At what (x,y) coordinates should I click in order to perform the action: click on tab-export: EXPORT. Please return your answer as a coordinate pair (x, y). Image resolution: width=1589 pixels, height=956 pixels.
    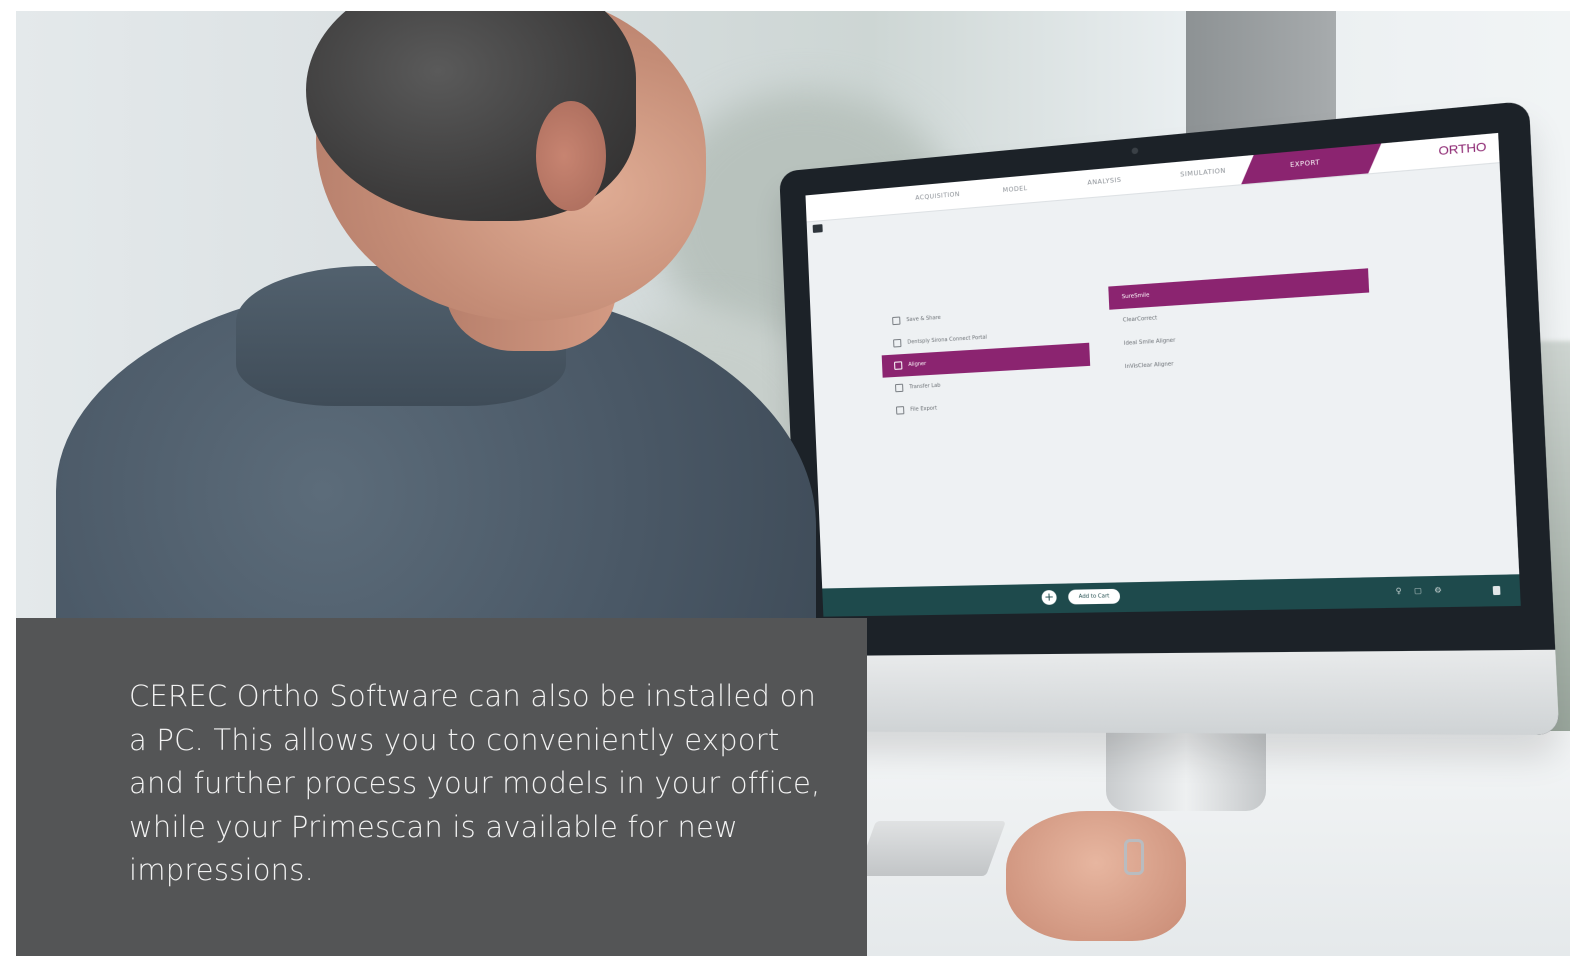
    Looking at the image, I should click on (1311, 164).